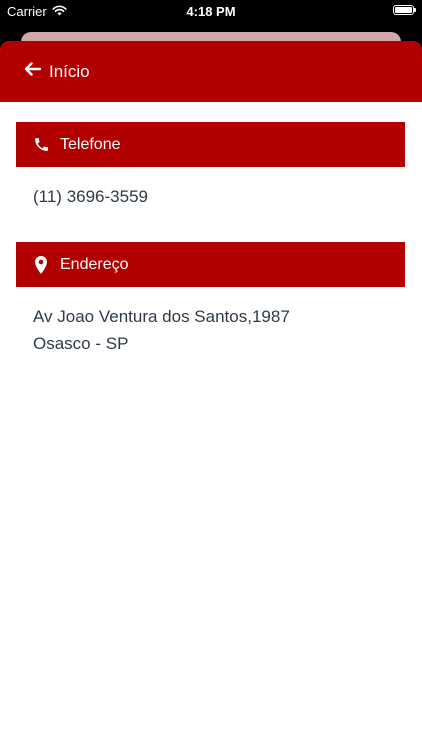  What do you see at coordinates (33, 71) in the screenshot?
I see `arrow-left-icon` at bounding box center [33, 71].